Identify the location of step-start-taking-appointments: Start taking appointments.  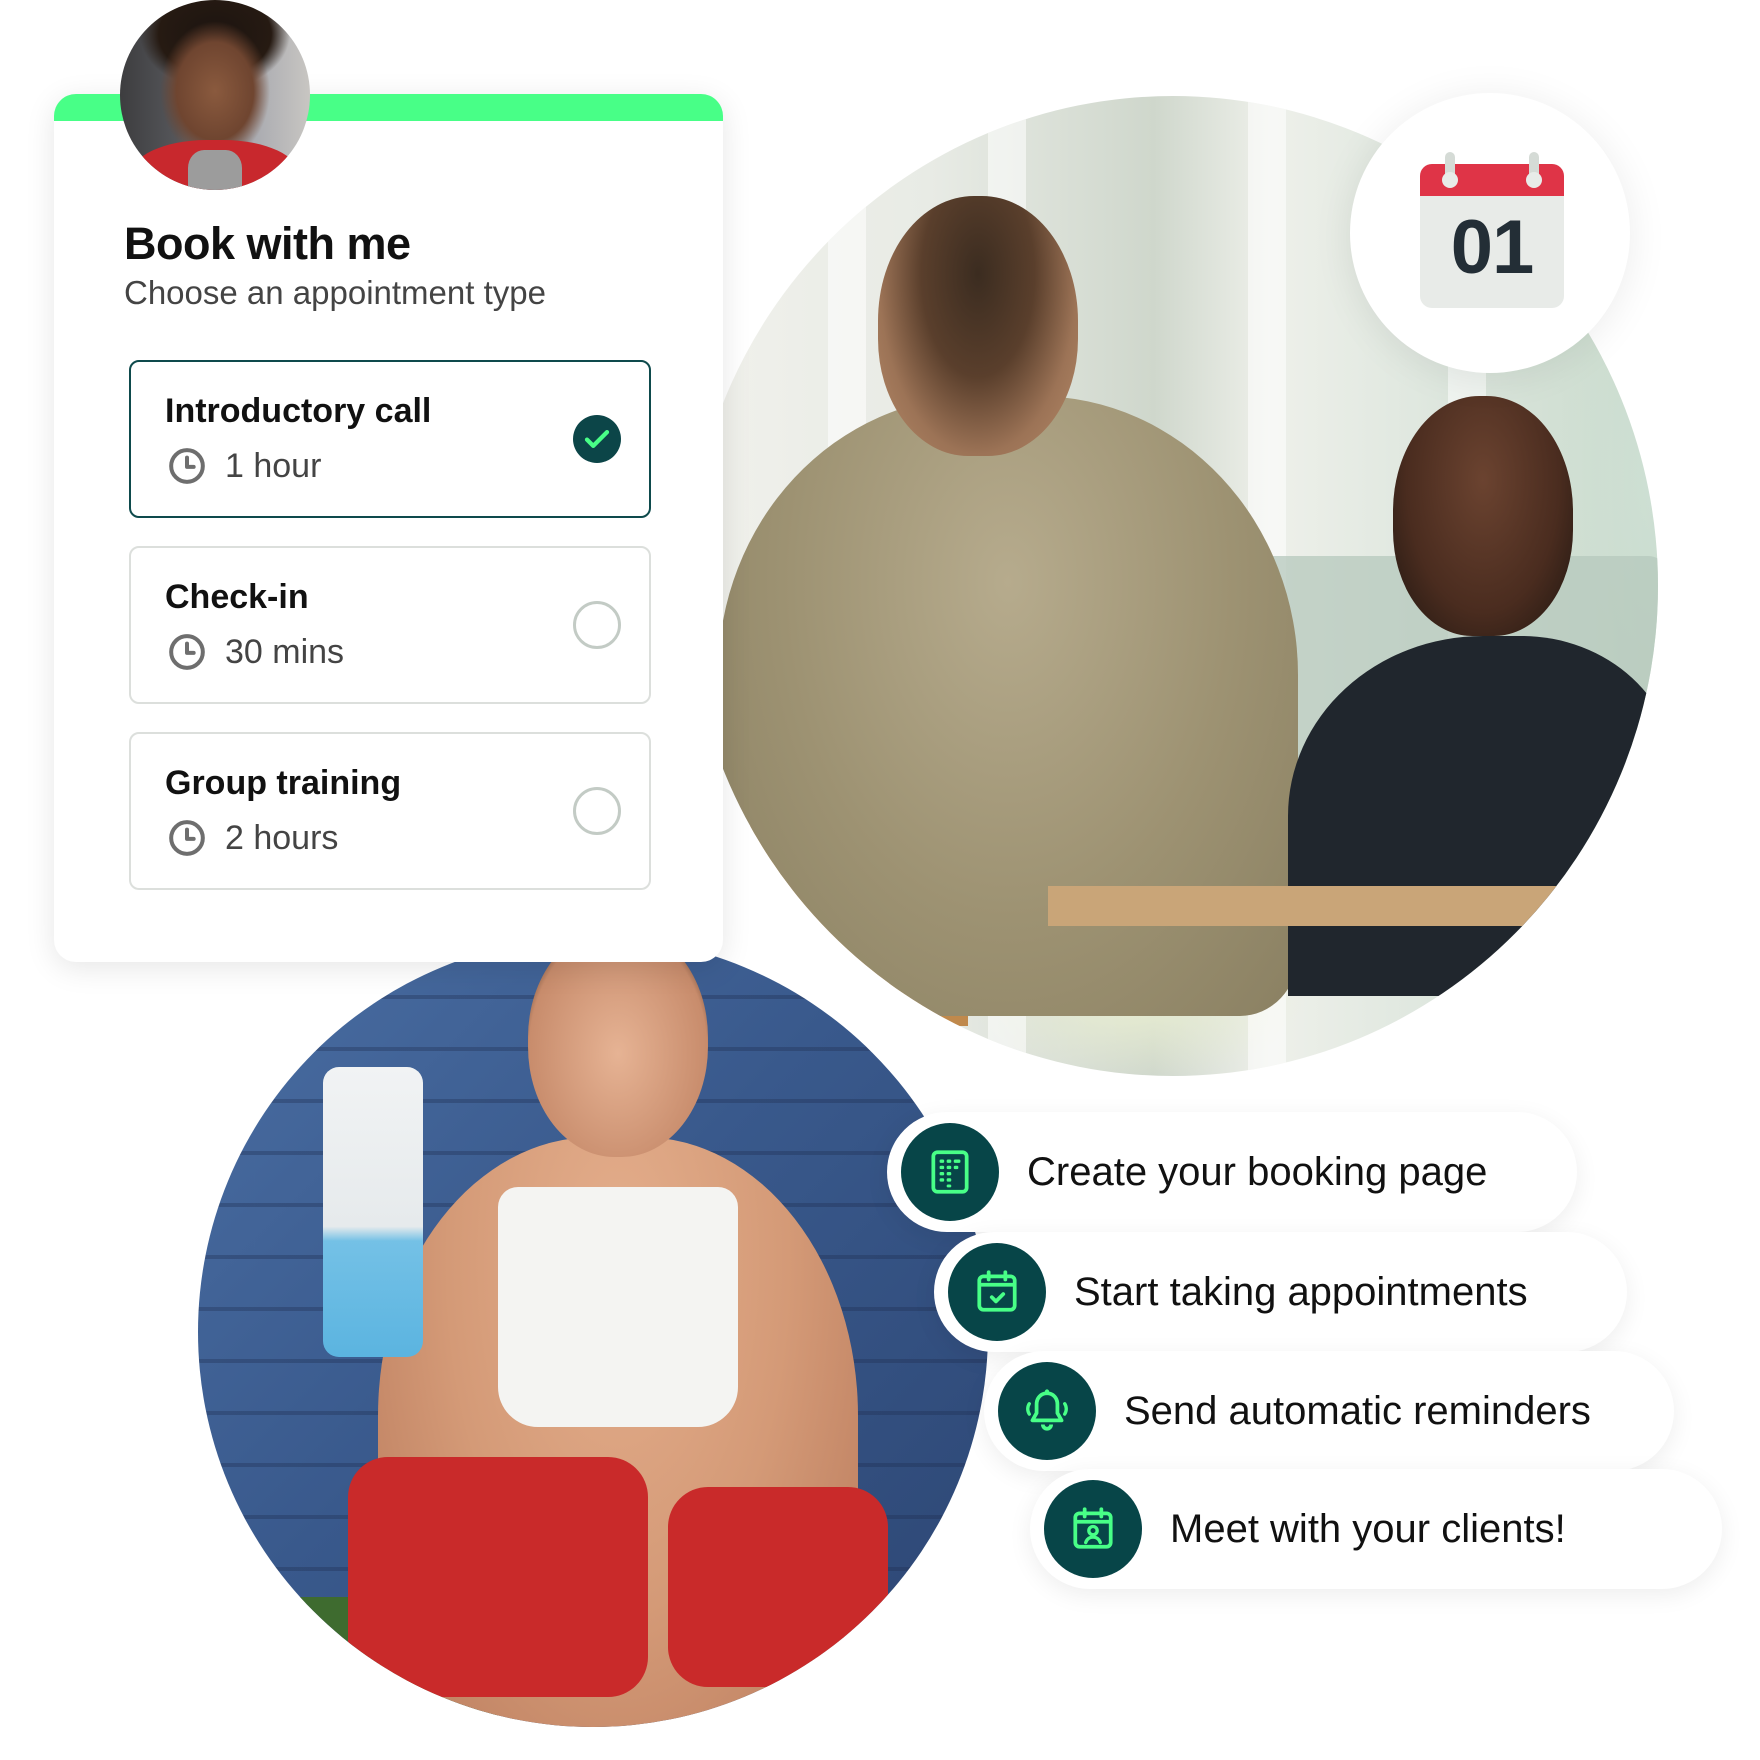
(1280, 1292).